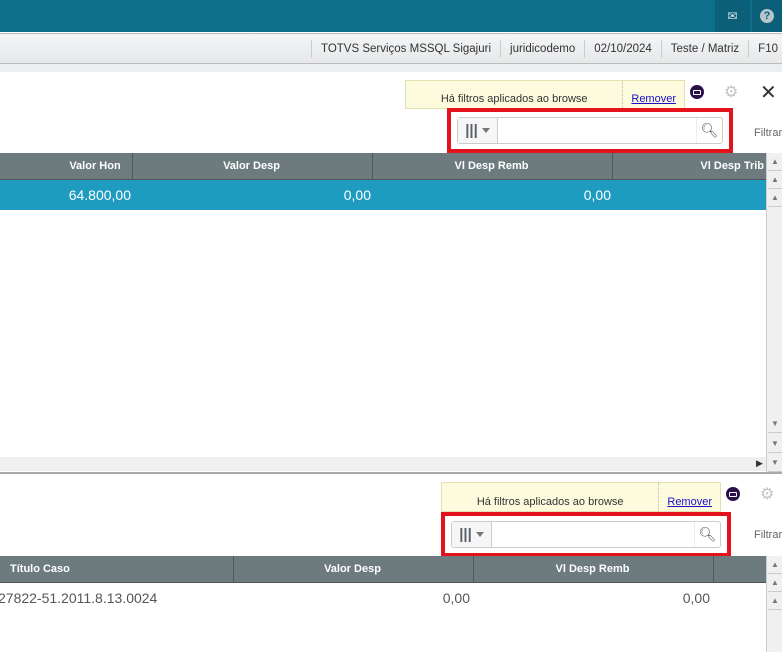  Describe the element at coordinates (99, 195) in the screenshot. I see `cell: 64.800,00` at that location.